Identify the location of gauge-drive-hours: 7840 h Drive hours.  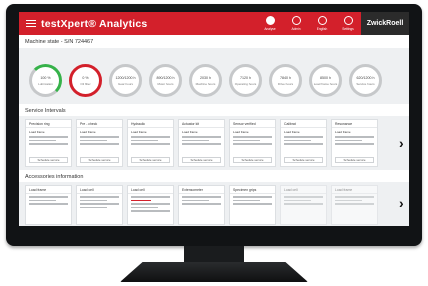
(285, 80).